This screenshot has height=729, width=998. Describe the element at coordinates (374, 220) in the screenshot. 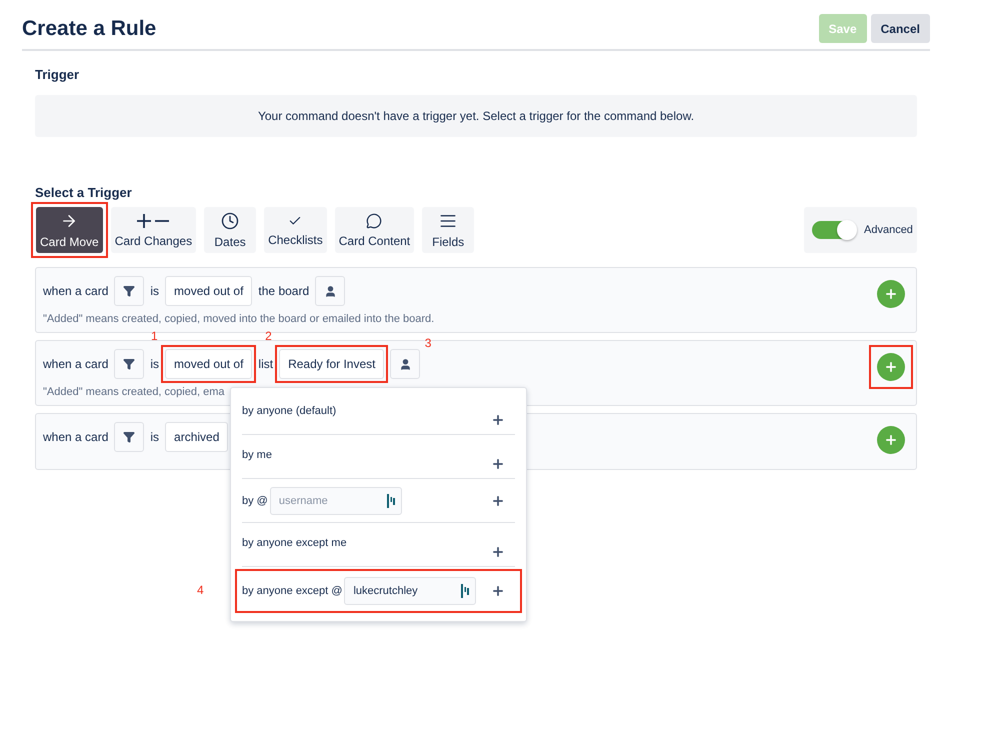

I see `speech-bubble-icon` at that location.